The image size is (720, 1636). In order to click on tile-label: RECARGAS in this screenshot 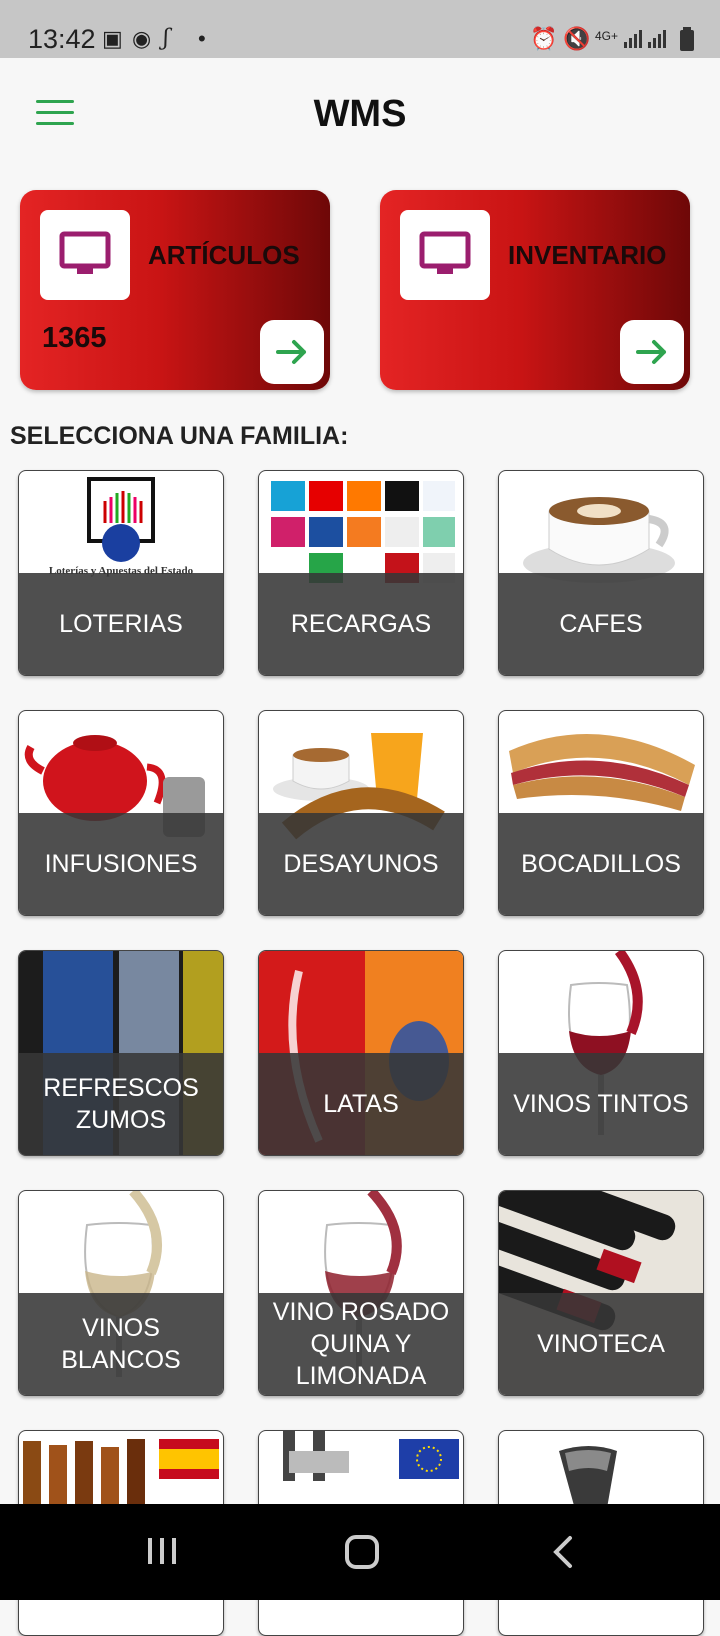, I will do `click(361, 624)`.